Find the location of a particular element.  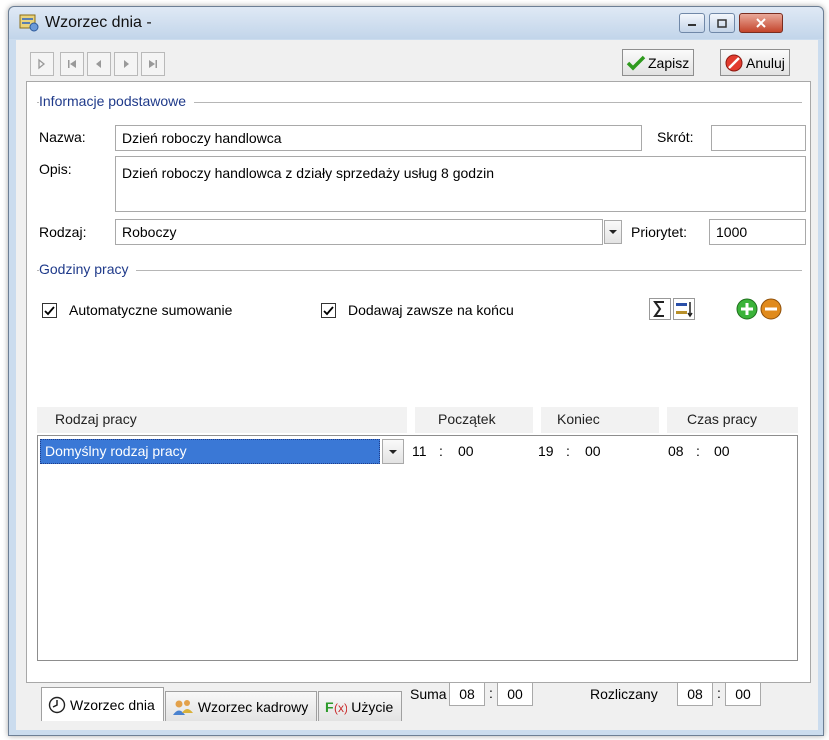

maximize-button is located at coordinates (722, 23).